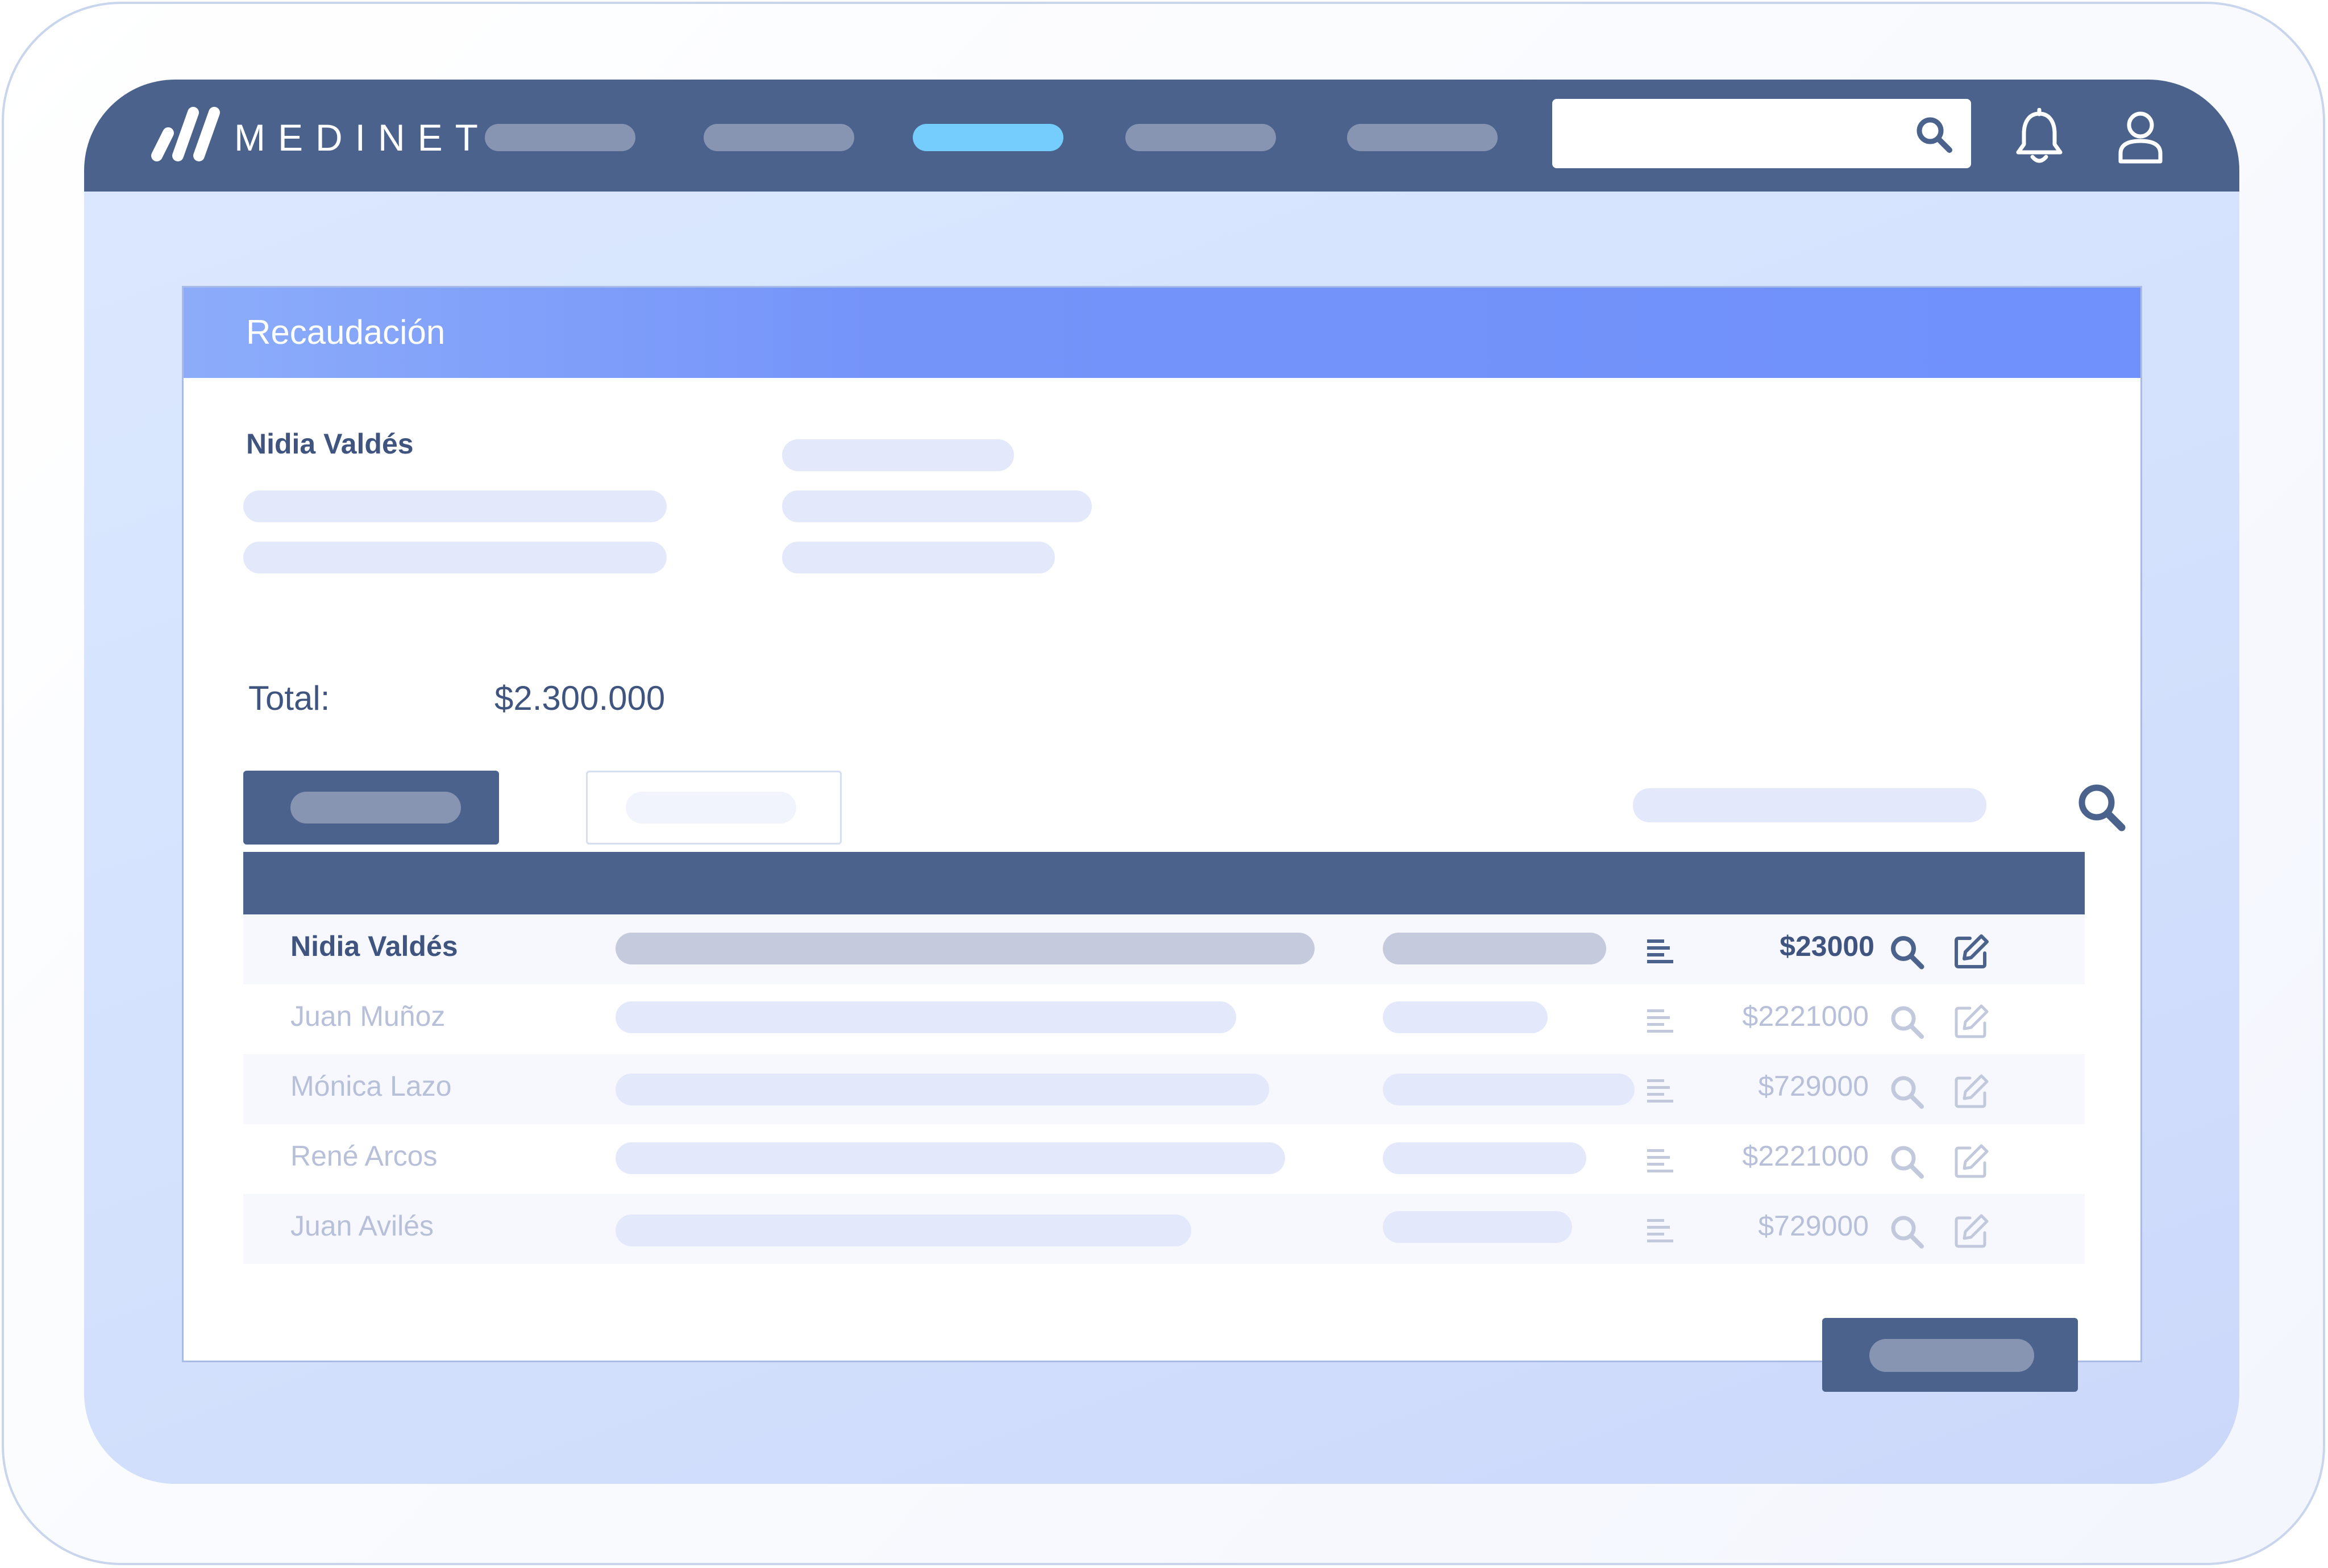 Image resolution: width=2328 pixels, height=1568 pixels. What do you see at coordinates (289, 698) in the screenshot?
I see `total-label: Total:` at bounding box center [289, 698].